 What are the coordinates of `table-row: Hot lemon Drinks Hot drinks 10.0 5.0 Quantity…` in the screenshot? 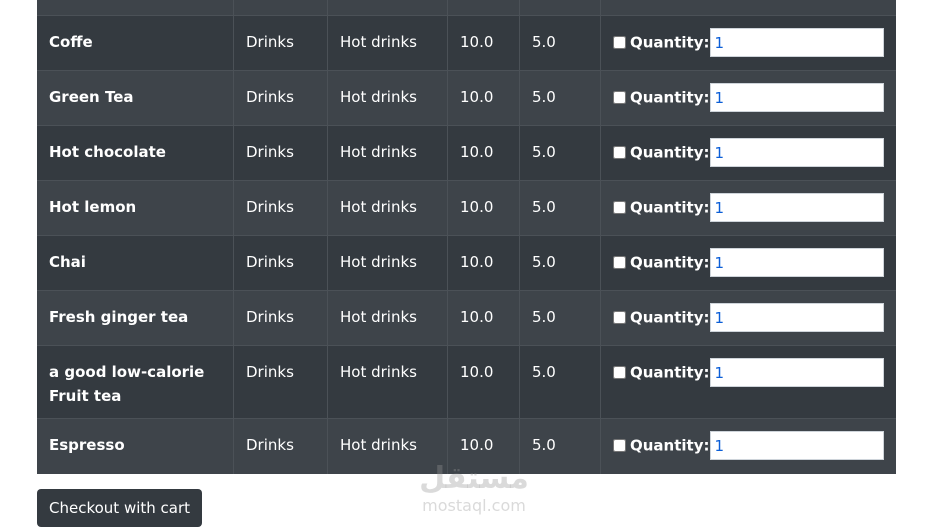 It's located at (466, 208).